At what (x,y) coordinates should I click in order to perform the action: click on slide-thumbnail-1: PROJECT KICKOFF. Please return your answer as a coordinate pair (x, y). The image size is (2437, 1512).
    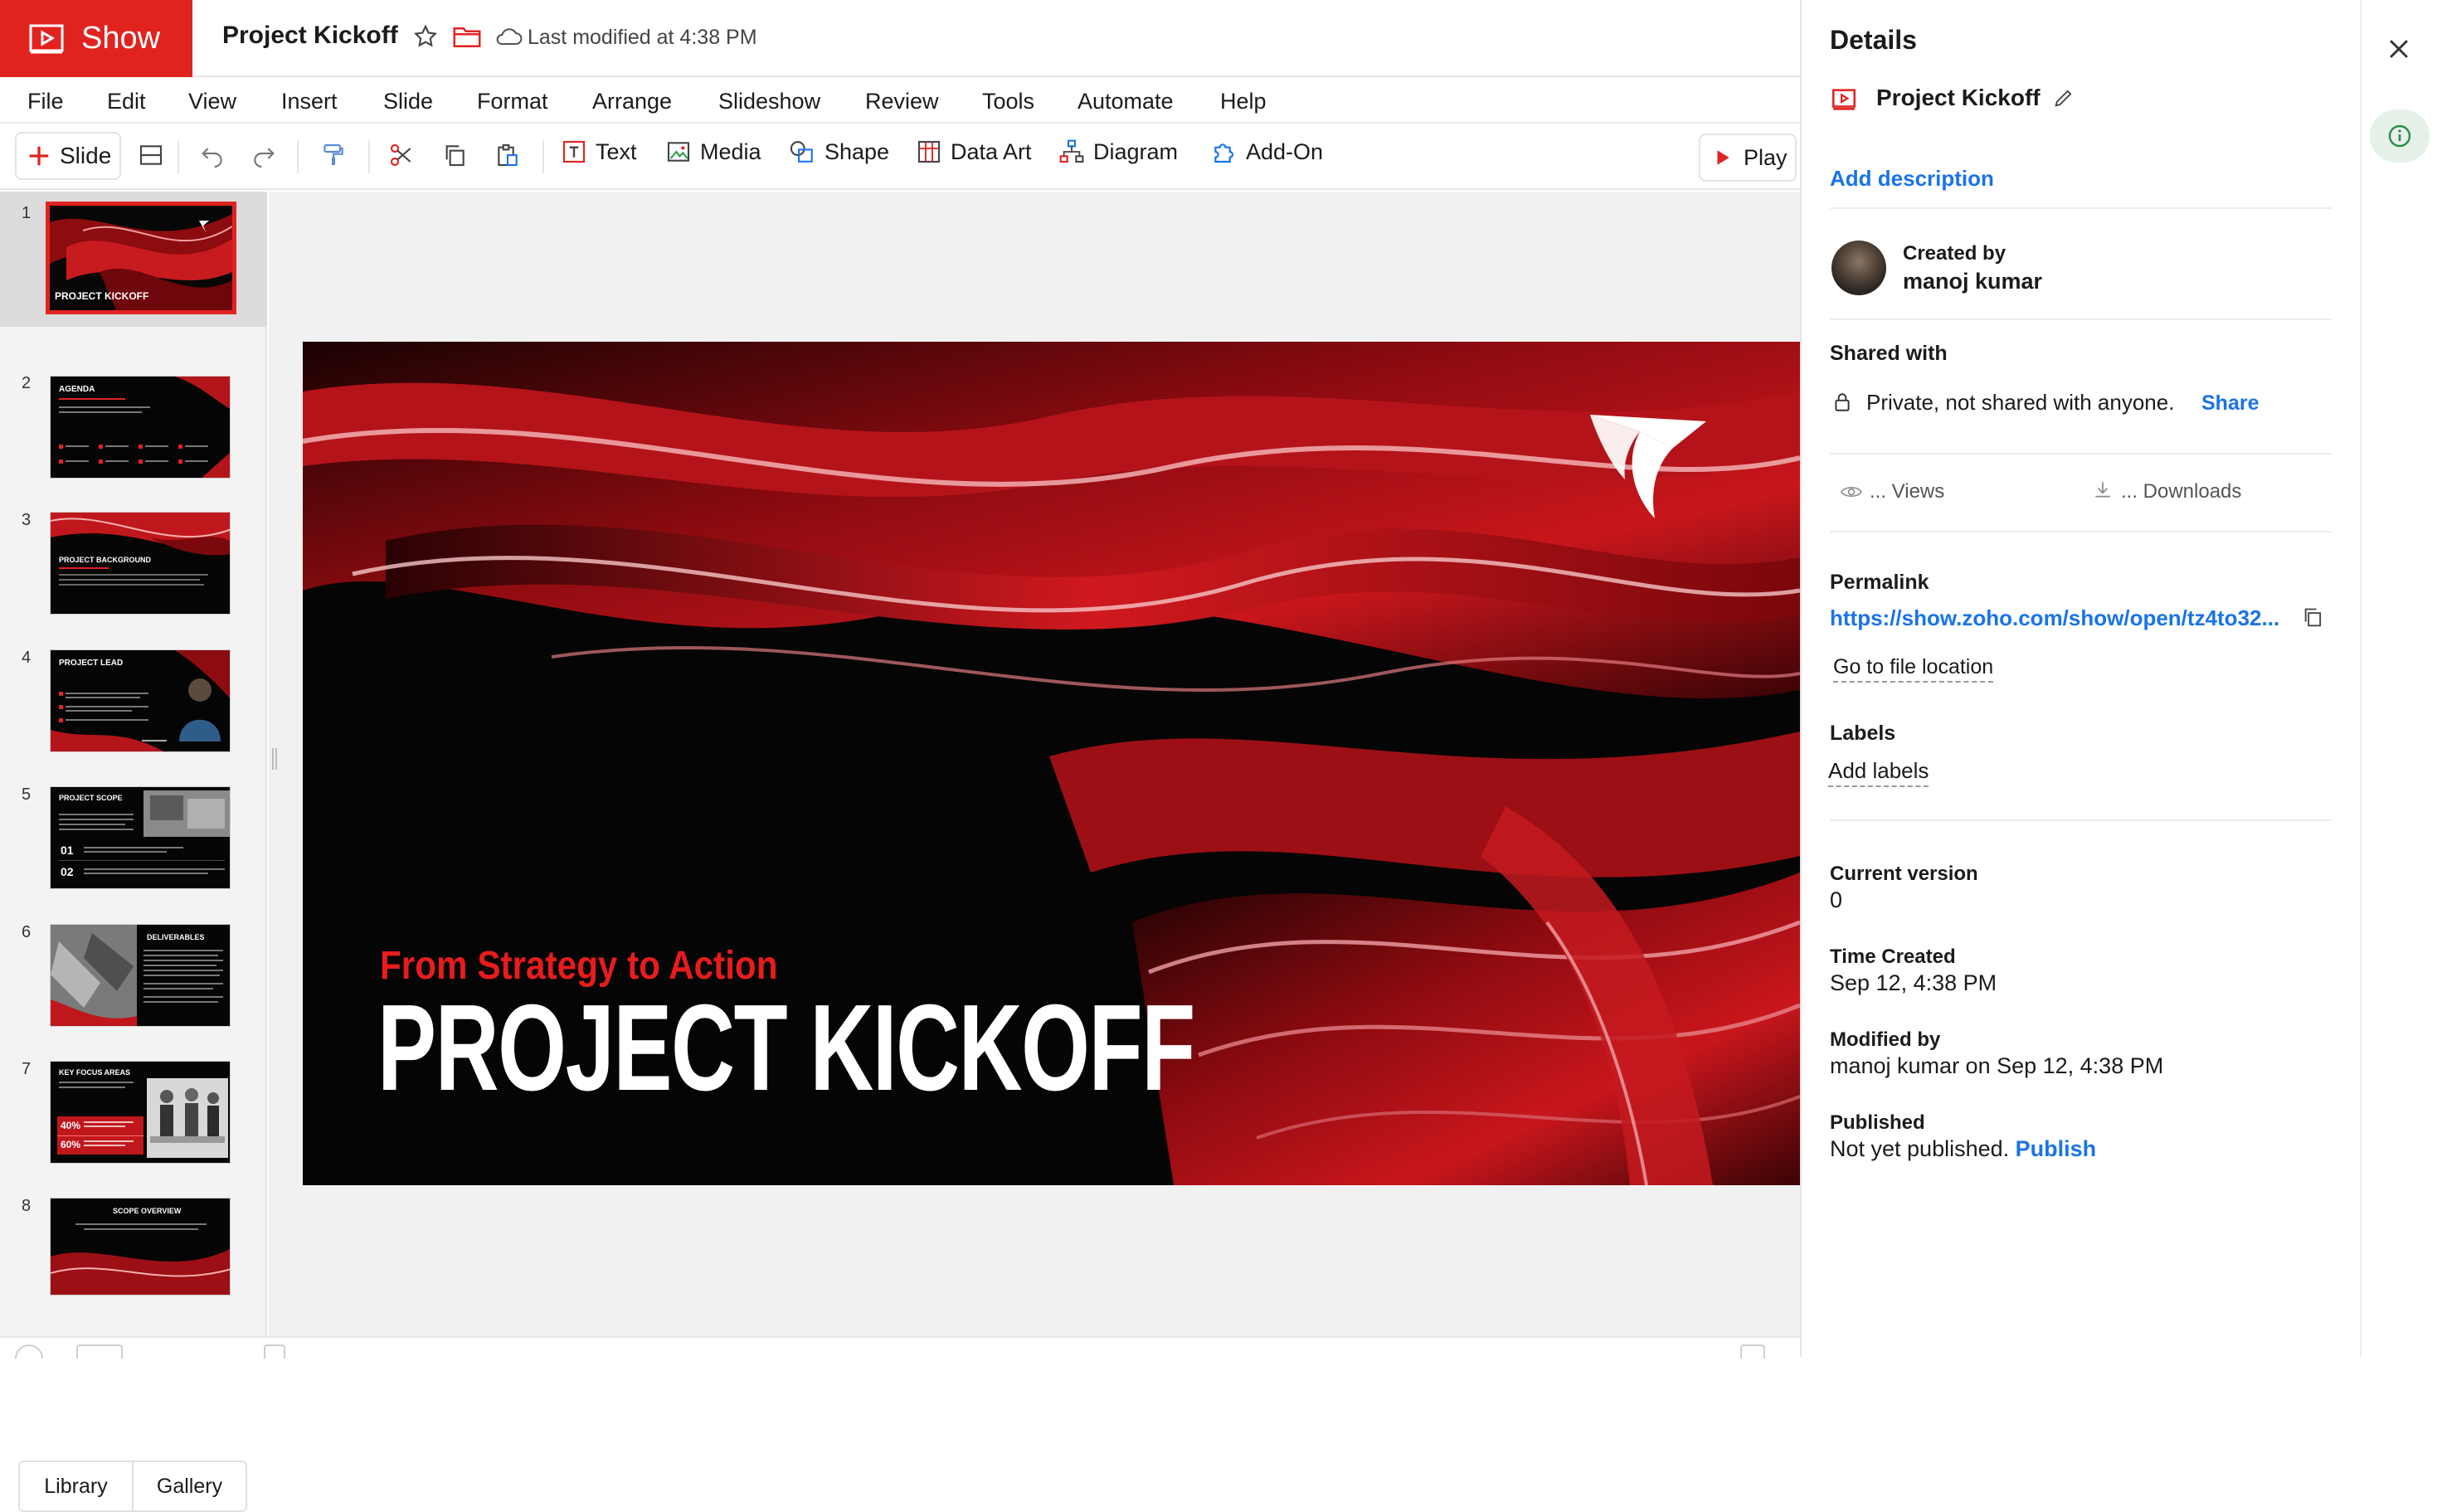
    Looking at the image, I should click on (141, 258).